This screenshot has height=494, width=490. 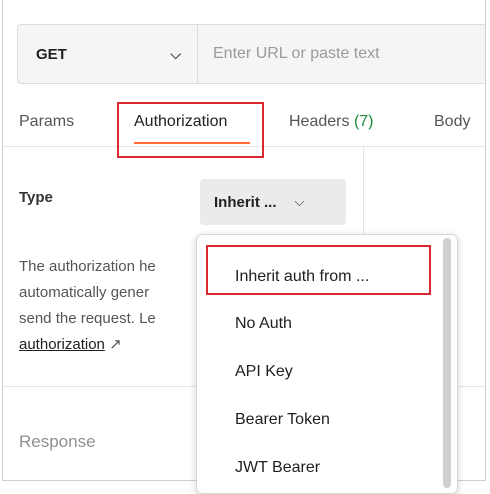 What do you see at coordinates (319, 121) in the screenshot?
I see `tab-headers-label: Headers` at bounding box center [319, 121].